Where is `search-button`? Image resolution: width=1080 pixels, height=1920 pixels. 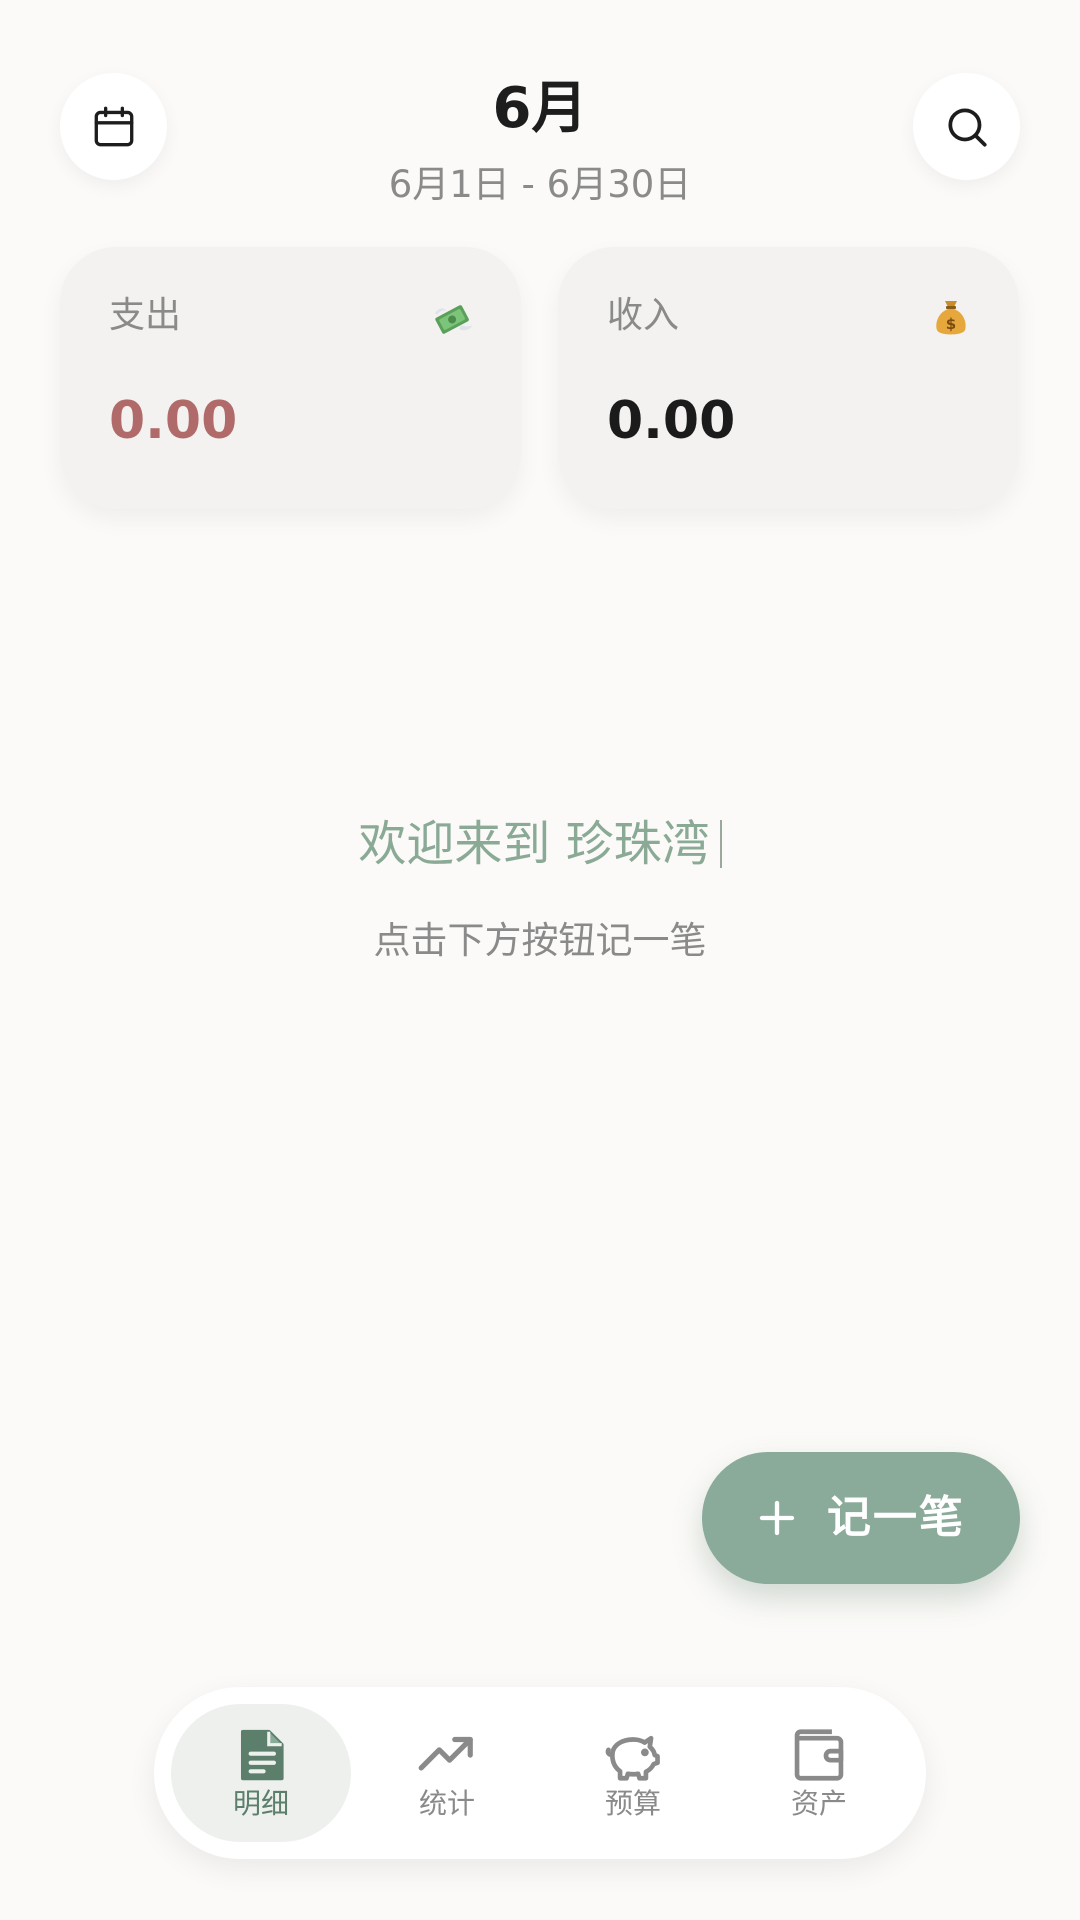 search-button is located at coordinates (966, 126).